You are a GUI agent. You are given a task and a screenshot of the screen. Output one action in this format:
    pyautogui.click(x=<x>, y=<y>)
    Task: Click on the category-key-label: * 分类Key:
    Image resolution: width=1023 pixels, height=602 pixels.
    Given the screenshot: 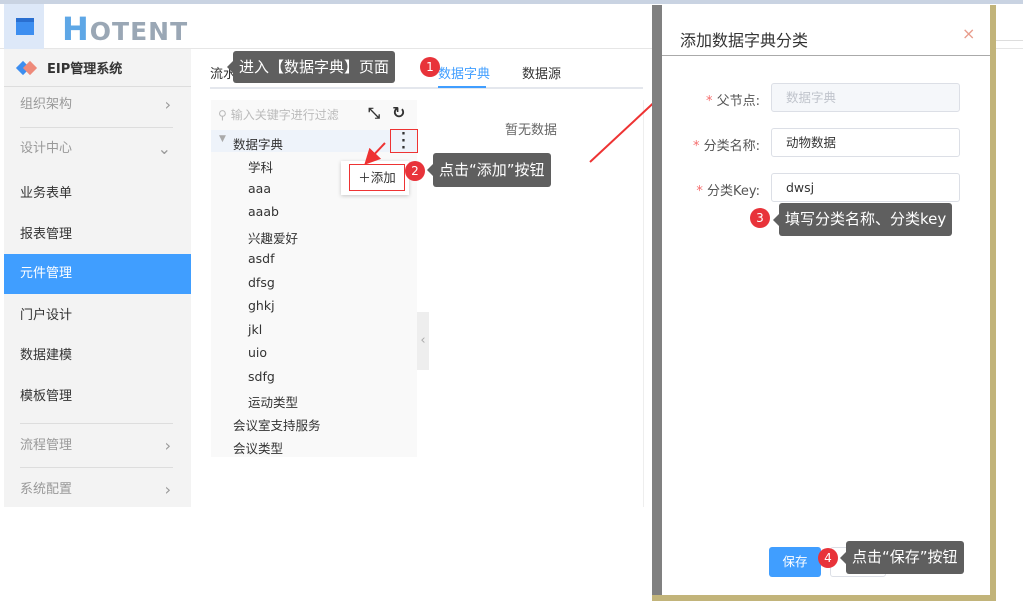 What is the action you would take?
    pyautogui.click(x=728, y=191)
    